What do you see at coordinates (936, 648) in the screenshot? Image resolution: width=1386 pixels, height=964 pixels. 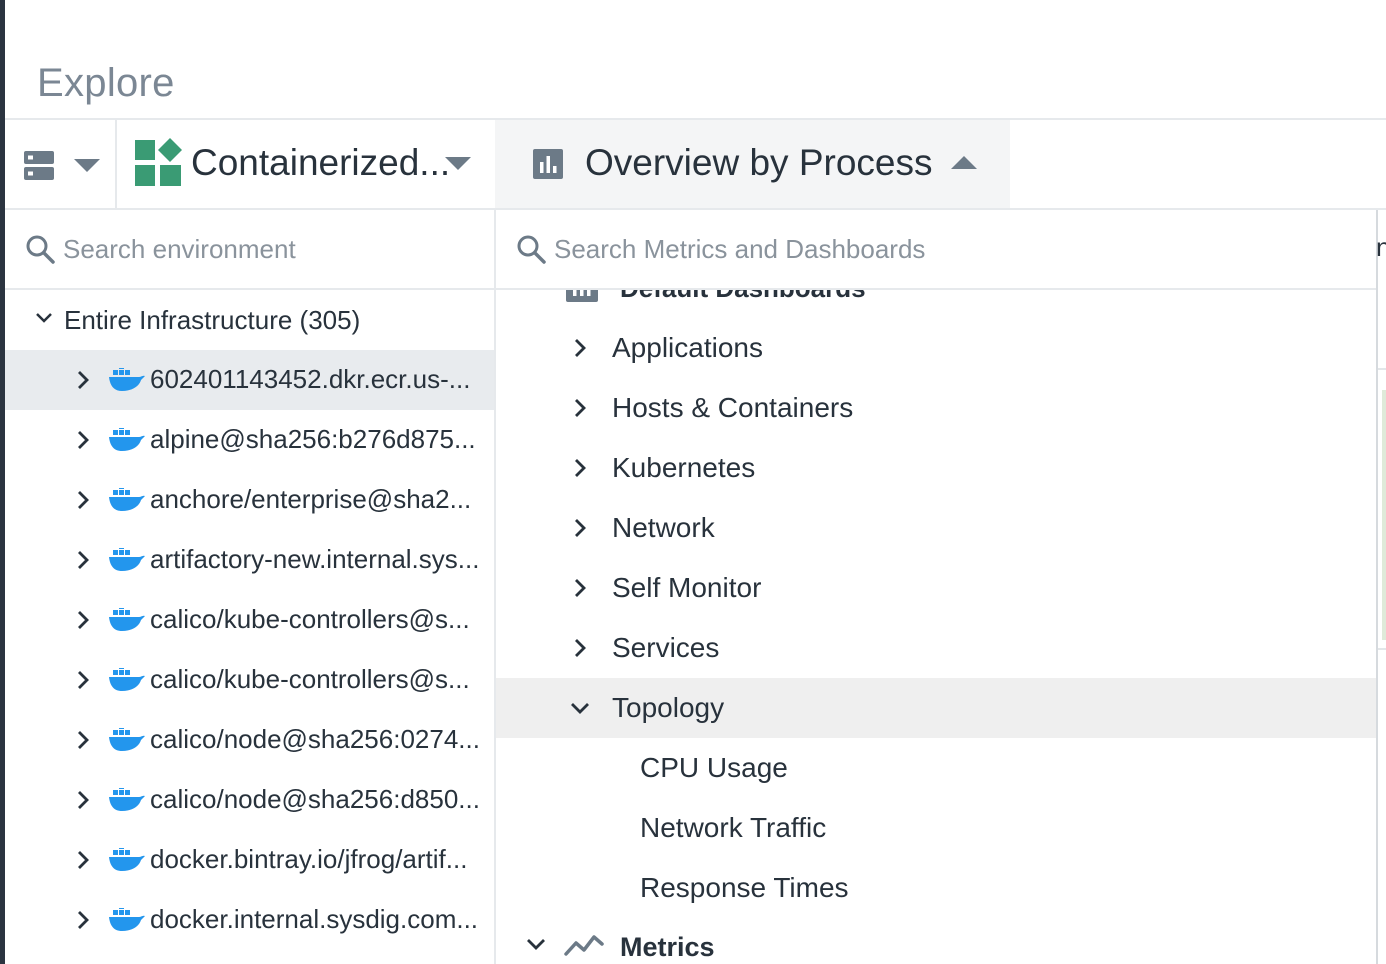 I see `category-services: Services` at bounding box center [936, 648].